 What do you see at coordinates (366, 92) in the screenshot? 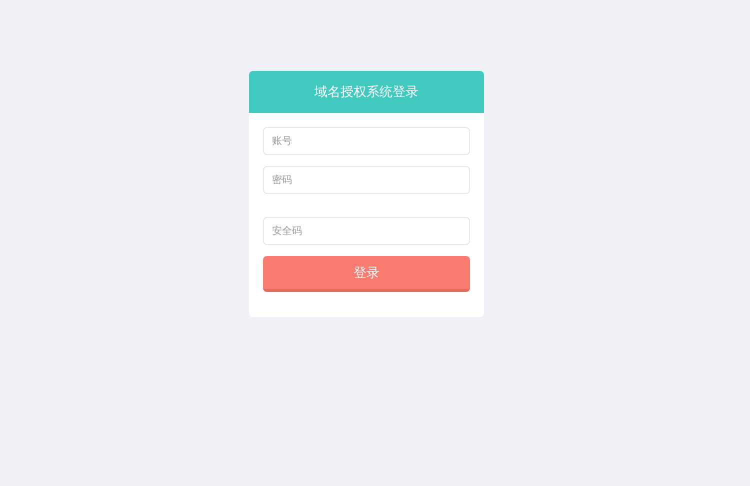
I see `card-title: 域名授权系统登录` at bounding box center [366, 92].